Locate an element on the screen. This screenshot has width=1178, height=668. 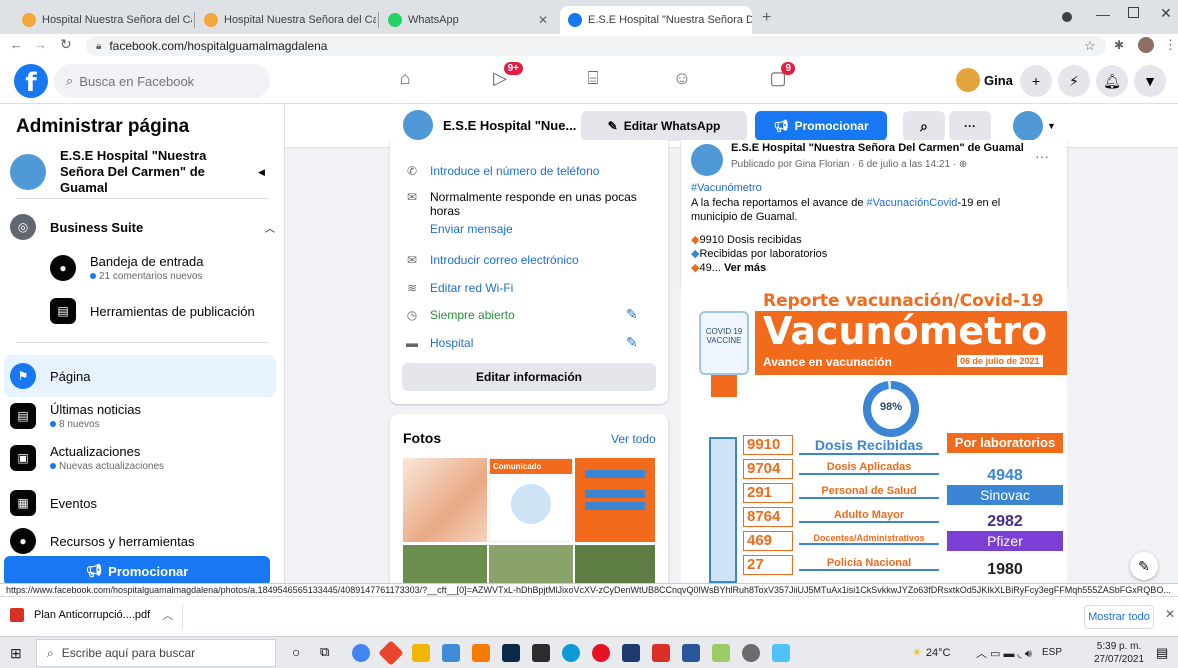
email-link: Introducir correo electrónico is located at coordinates (504, 260).